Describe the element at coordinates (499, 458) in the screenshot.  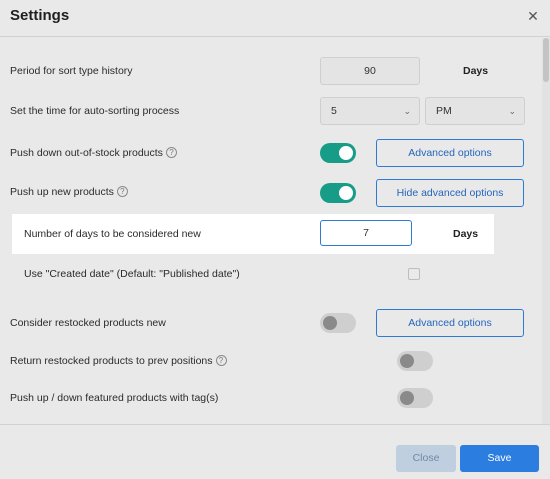
I see `save-button: Save` at that location.